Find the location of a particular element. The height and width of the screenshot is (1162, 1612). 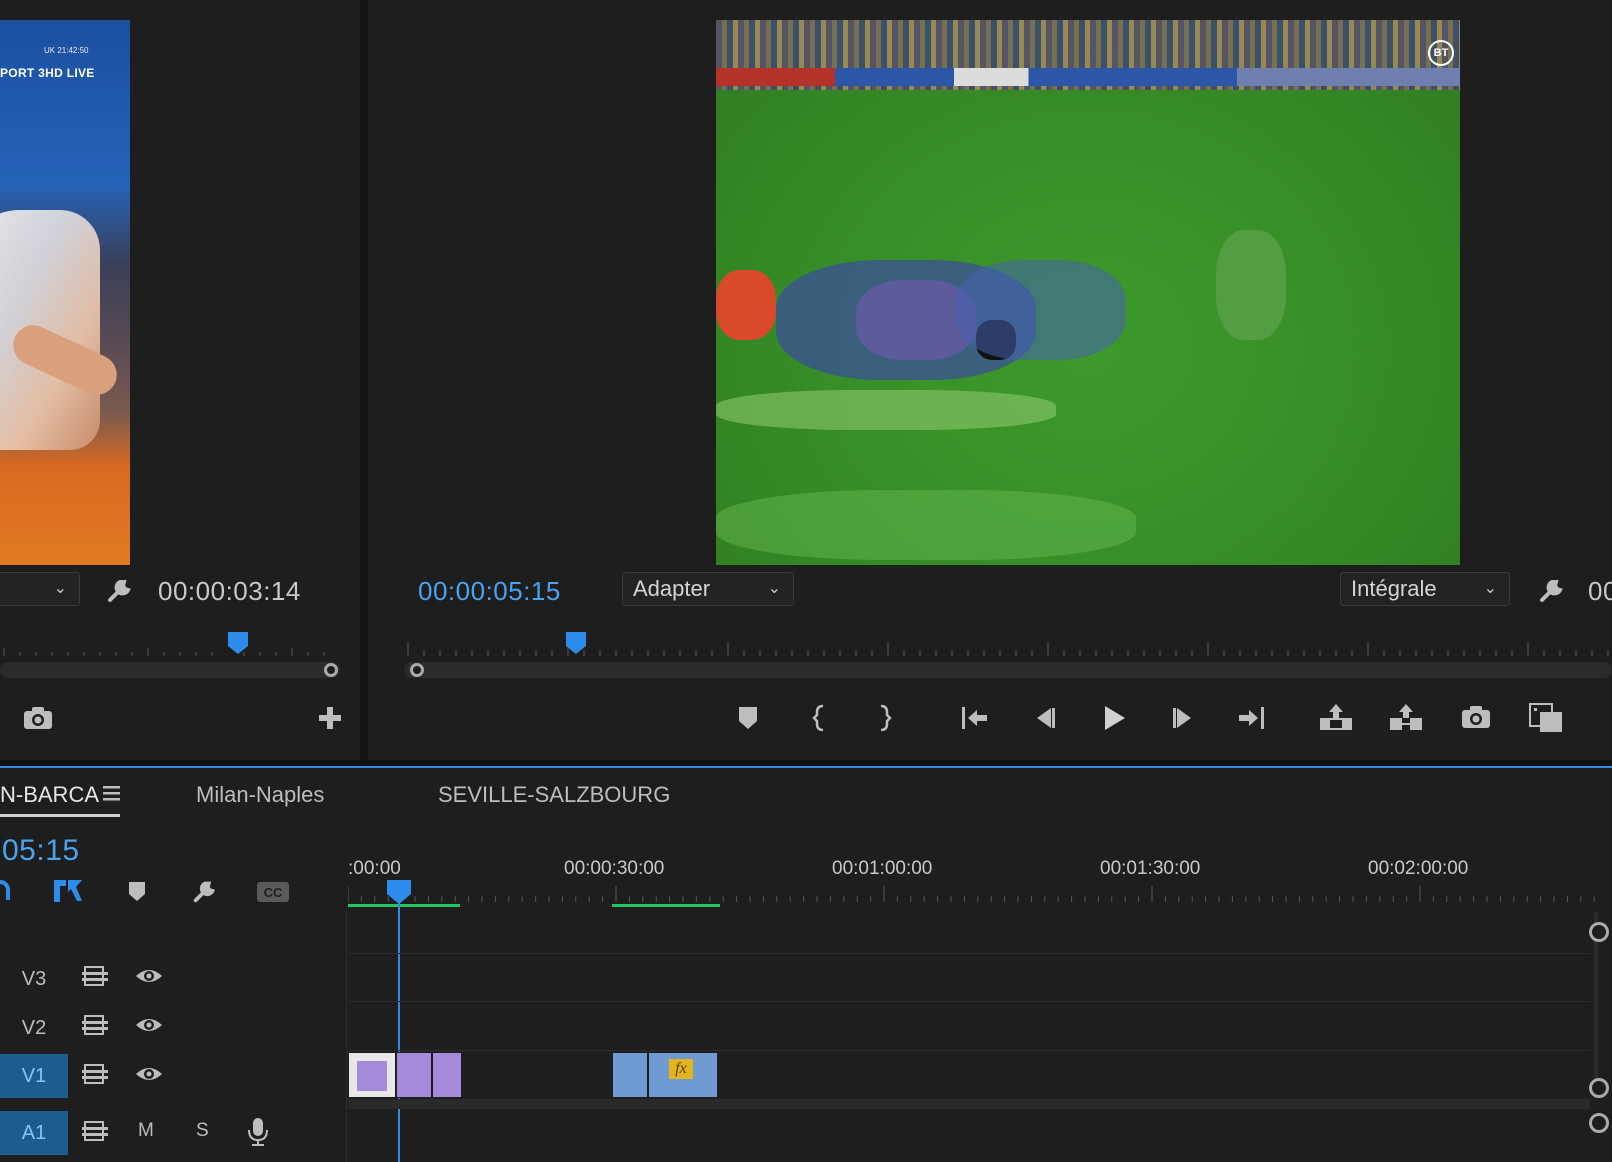

step-back-icon is located at coordinates (1045, 718).